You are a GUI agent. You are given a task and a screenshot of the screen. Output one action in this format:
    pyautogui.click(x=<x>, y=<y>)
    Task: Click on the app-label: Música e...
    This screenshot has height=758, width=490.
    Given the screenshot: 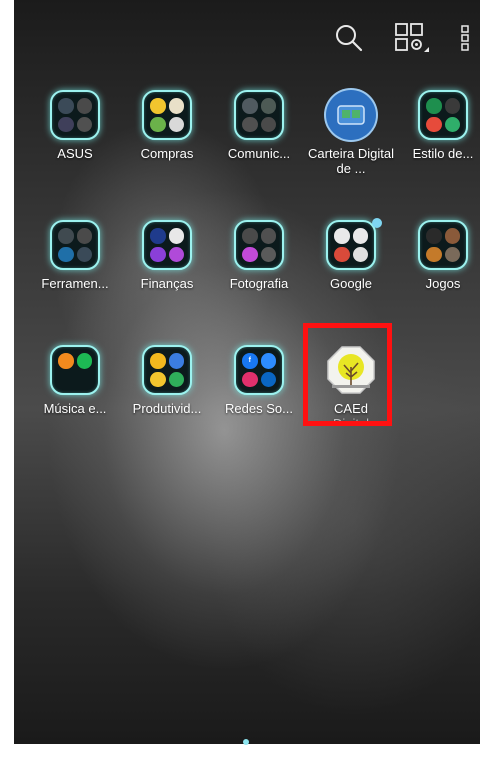 What is the action you would take?
    pyautogui.click(x=75, y=408)
    